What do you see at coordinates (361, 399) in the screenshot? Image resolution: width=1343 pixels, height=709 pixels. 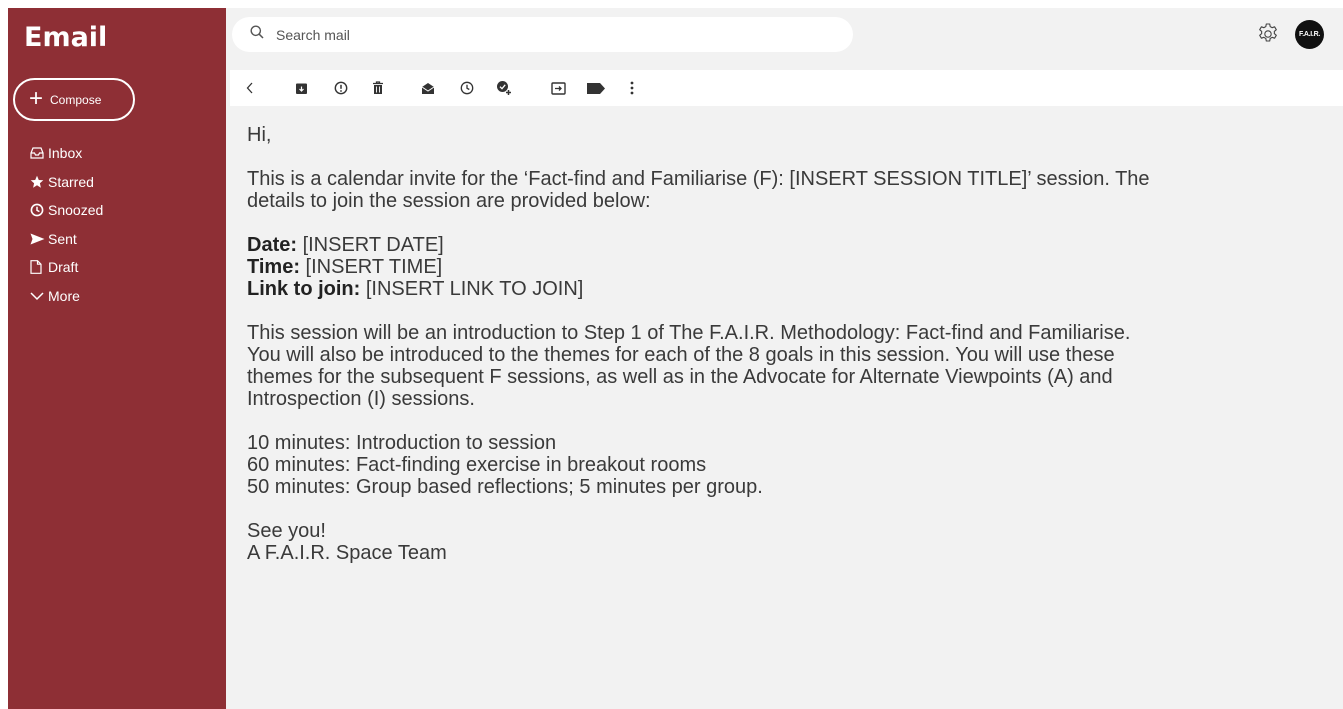 I see `description-line: Introspection (I) sessions.` at bounding box center [361, 399].